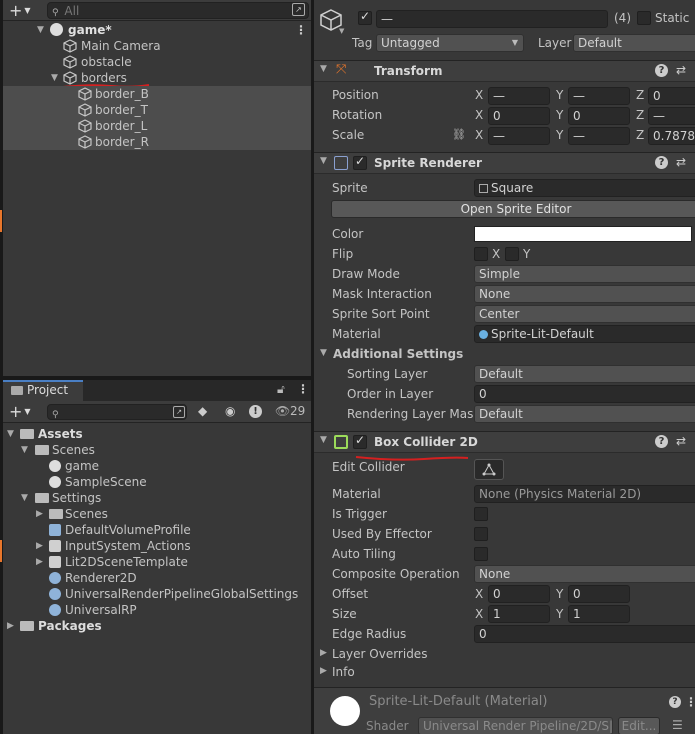  Describe the element at coordinates (157, 498) in the screenshot. I see `tree-item-folder: ▼ Settings` at that location.